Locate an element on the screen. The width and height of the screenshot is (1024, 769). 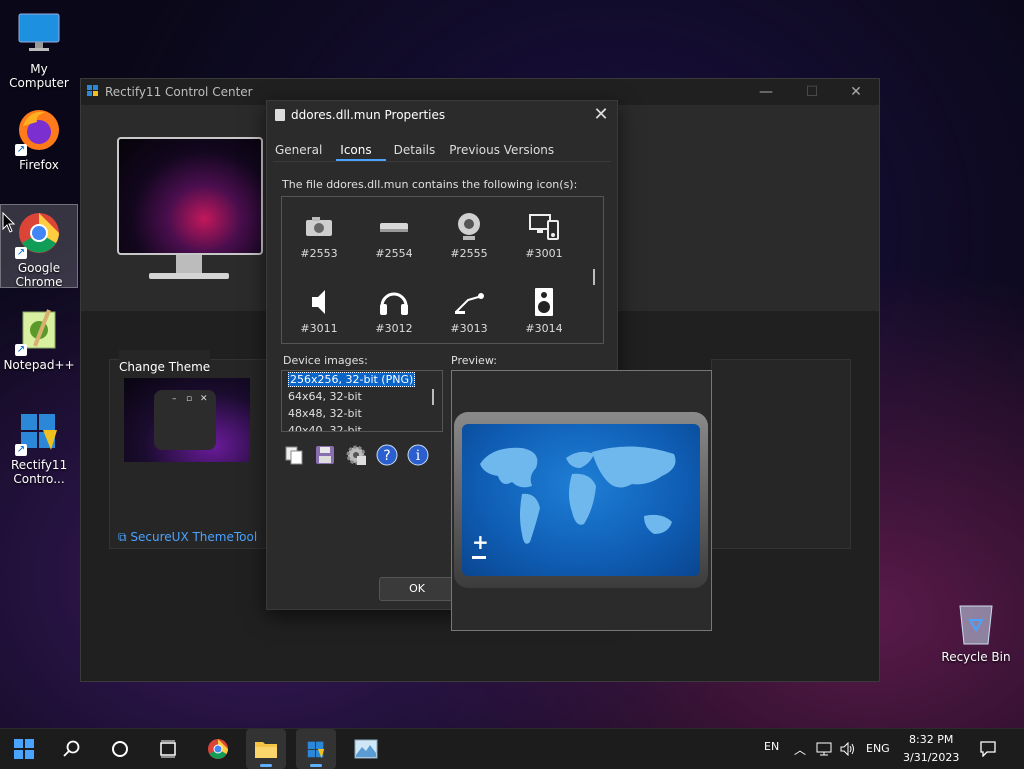
rectify11-icon is located at coordinates (316, 750).